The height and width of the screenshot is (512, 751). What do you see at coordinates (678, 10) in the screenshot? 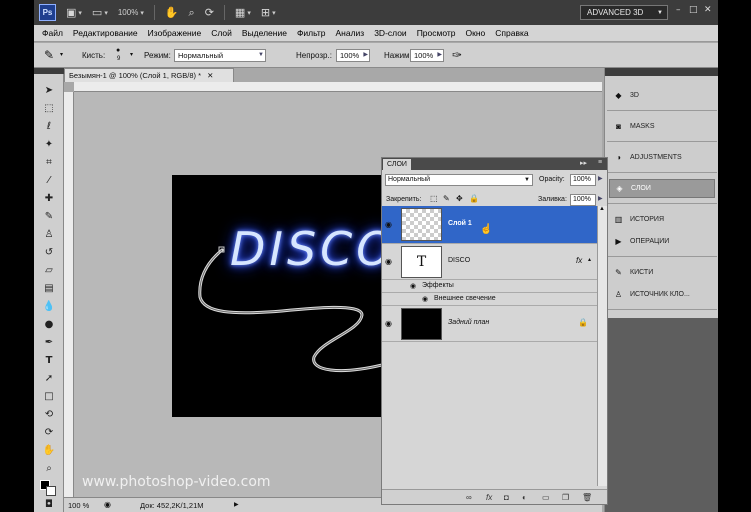
I see `minimize-button: –` at bounding box center [678, 10].